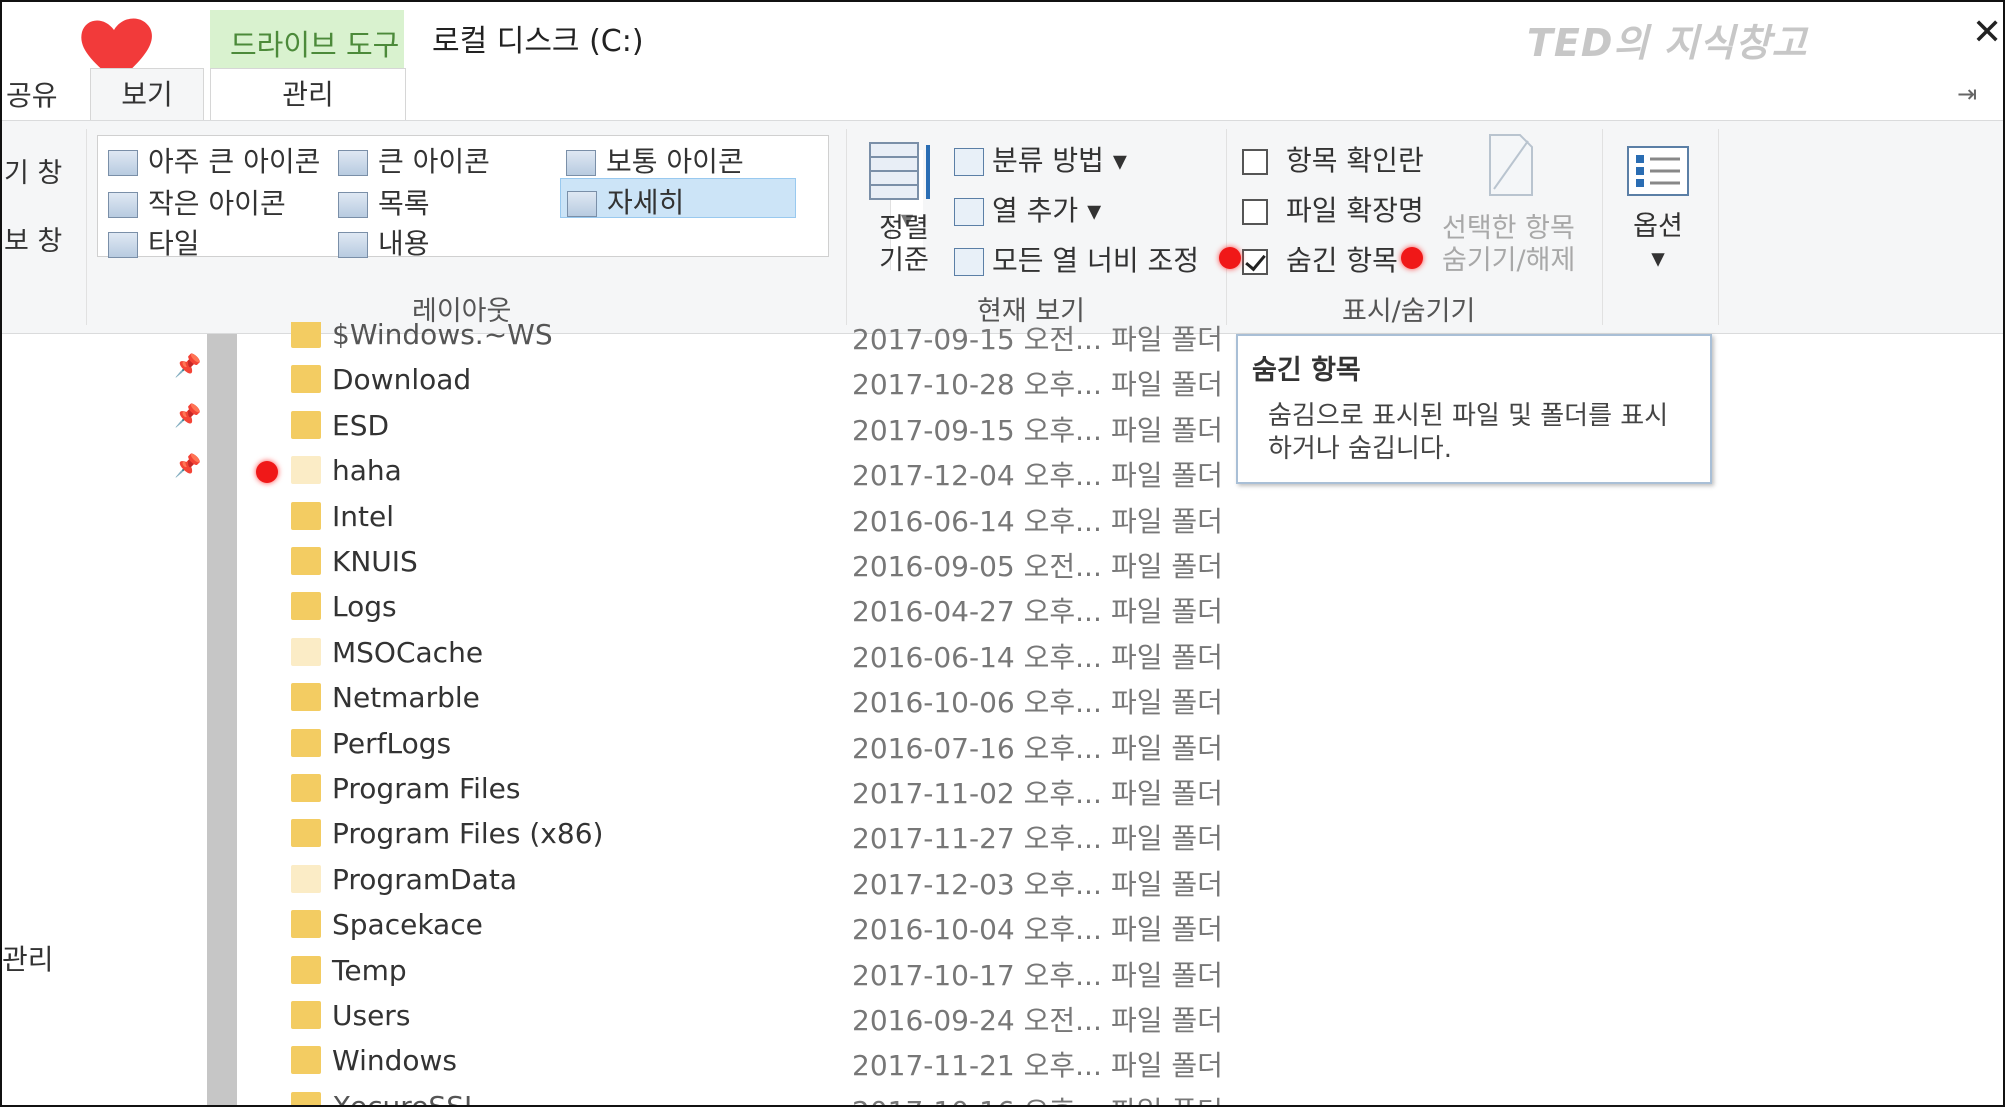  I want to click on file-row: Intel 2016-06-14 오후... 파일 폴더, so click(737, 518).